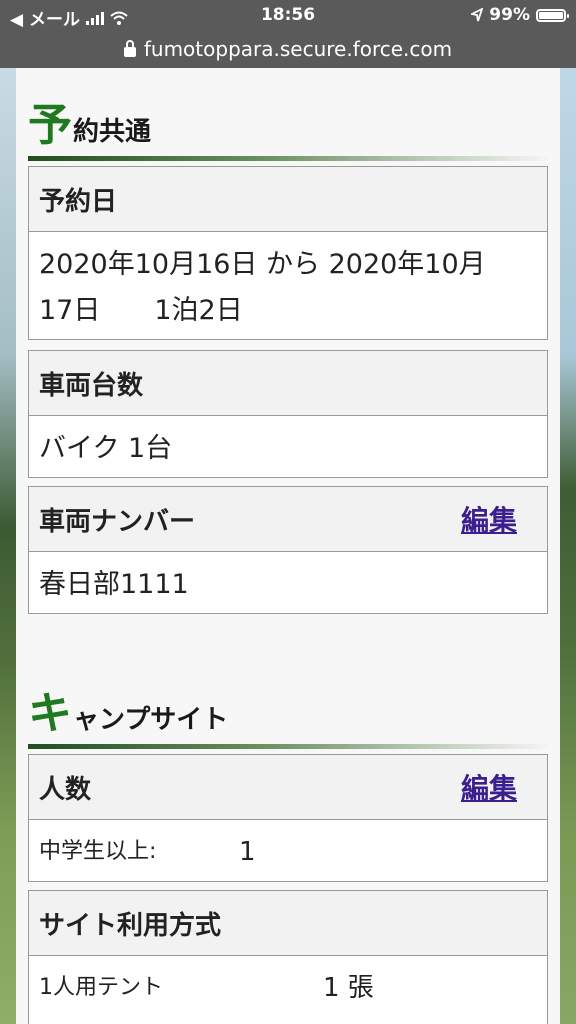 This screenshot has height=1024, width=576. I want to click on background-left, so click(8, 546).